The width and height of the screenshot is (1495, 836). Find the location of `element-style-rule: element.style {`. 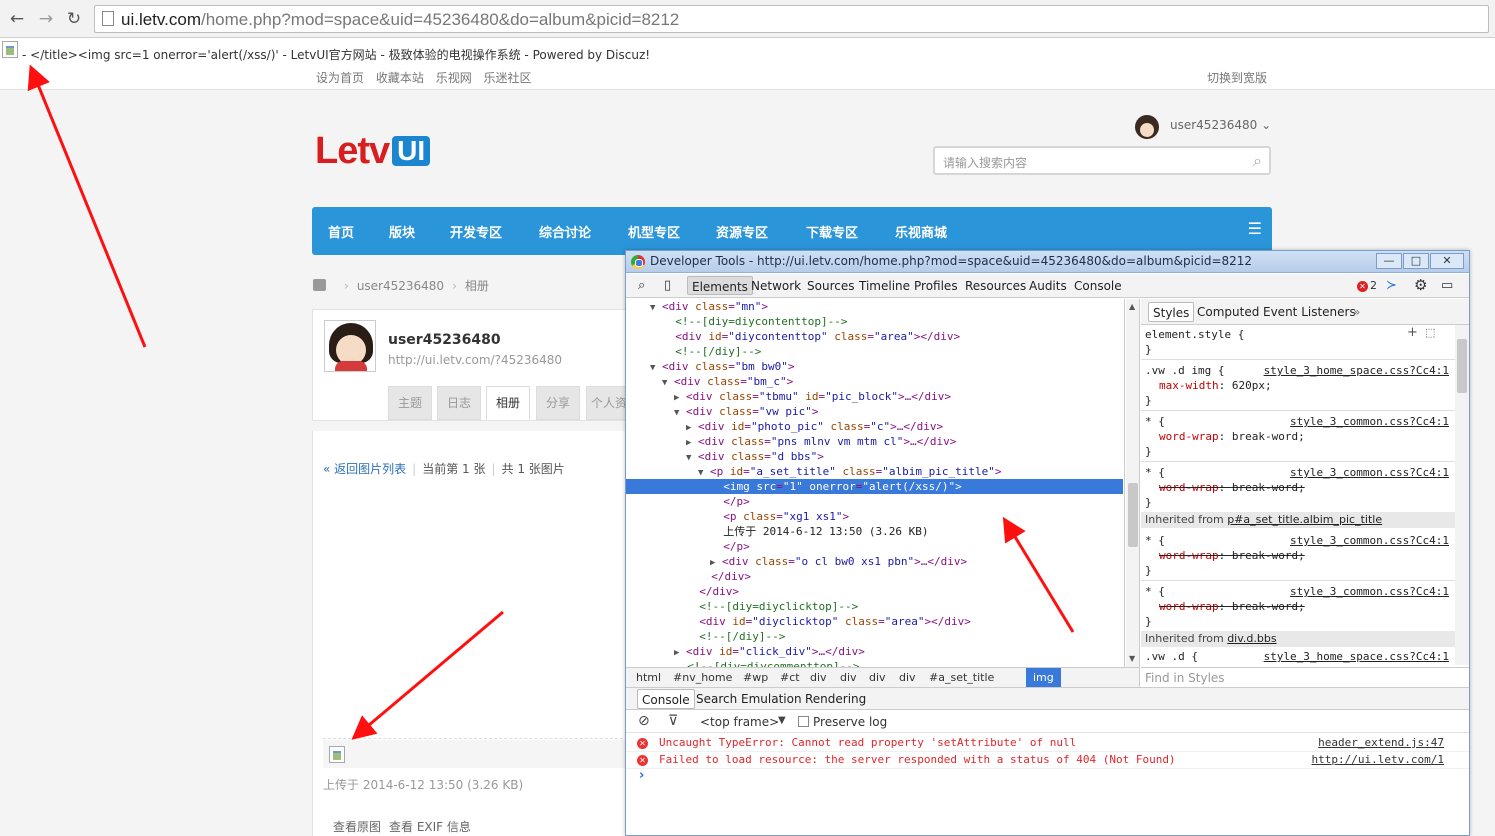

element-style-rule: element.style { is located at coordinates (1194, 334).